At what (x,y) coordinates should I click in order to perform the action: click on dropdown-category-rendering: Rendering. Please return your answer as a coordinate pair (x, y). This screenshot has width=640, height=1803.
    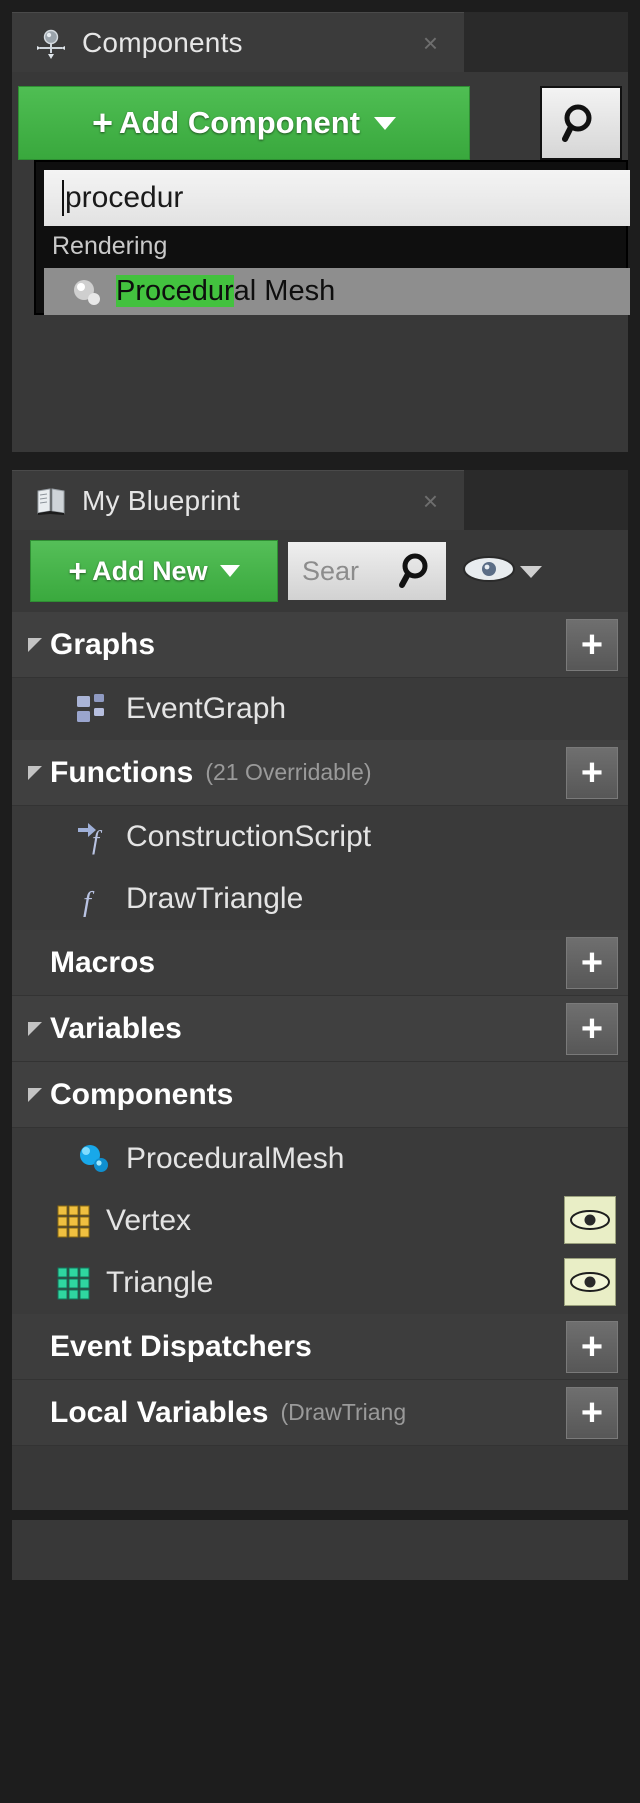
    Looking at the image, I should click on (110, 246).